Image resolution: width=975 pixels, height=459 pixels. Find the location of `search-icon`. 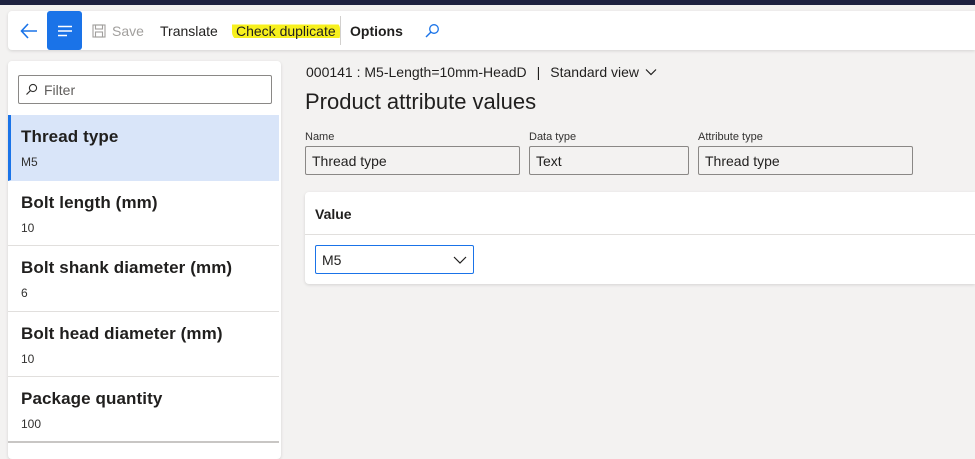

search-icon is located at coordinates (432, 30).